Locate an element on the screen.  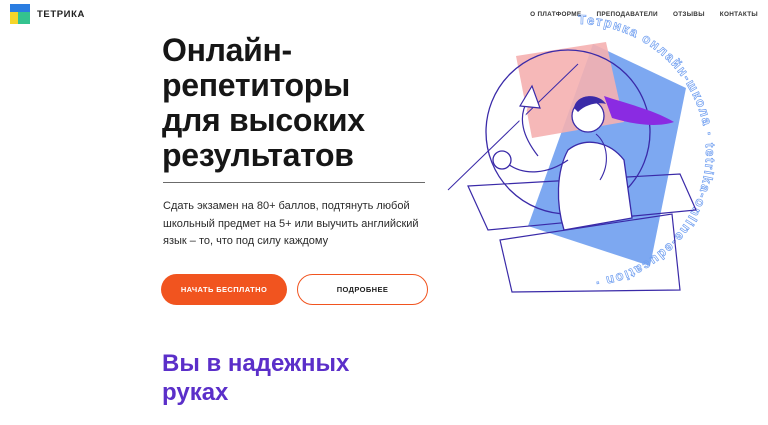
section-title-line: руках is located at coordinates (195, 392).